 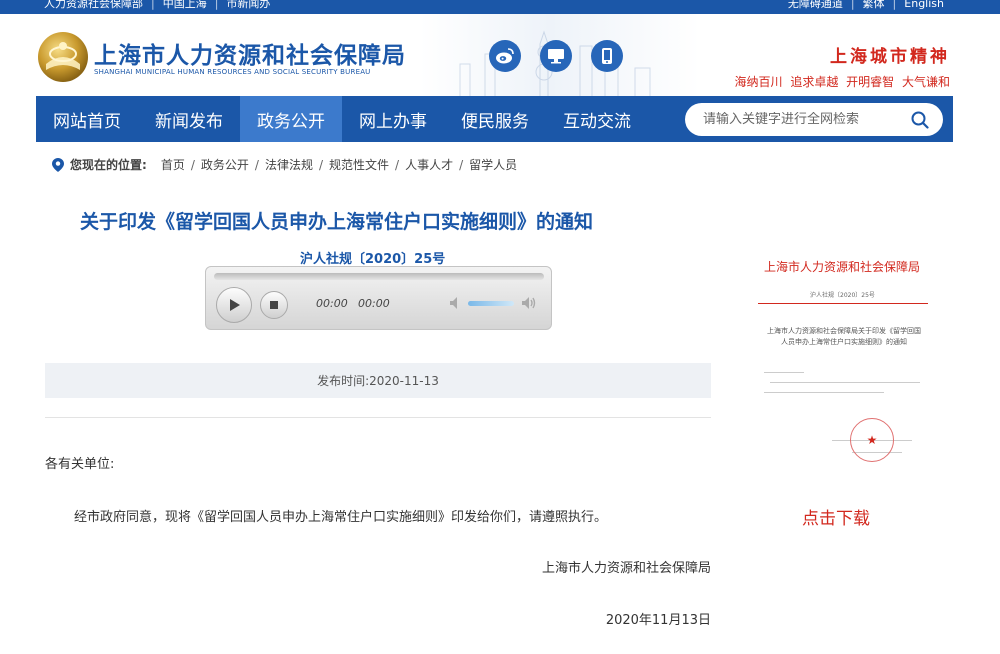 I want to click on volume-slider, so click(x=491, y=303).